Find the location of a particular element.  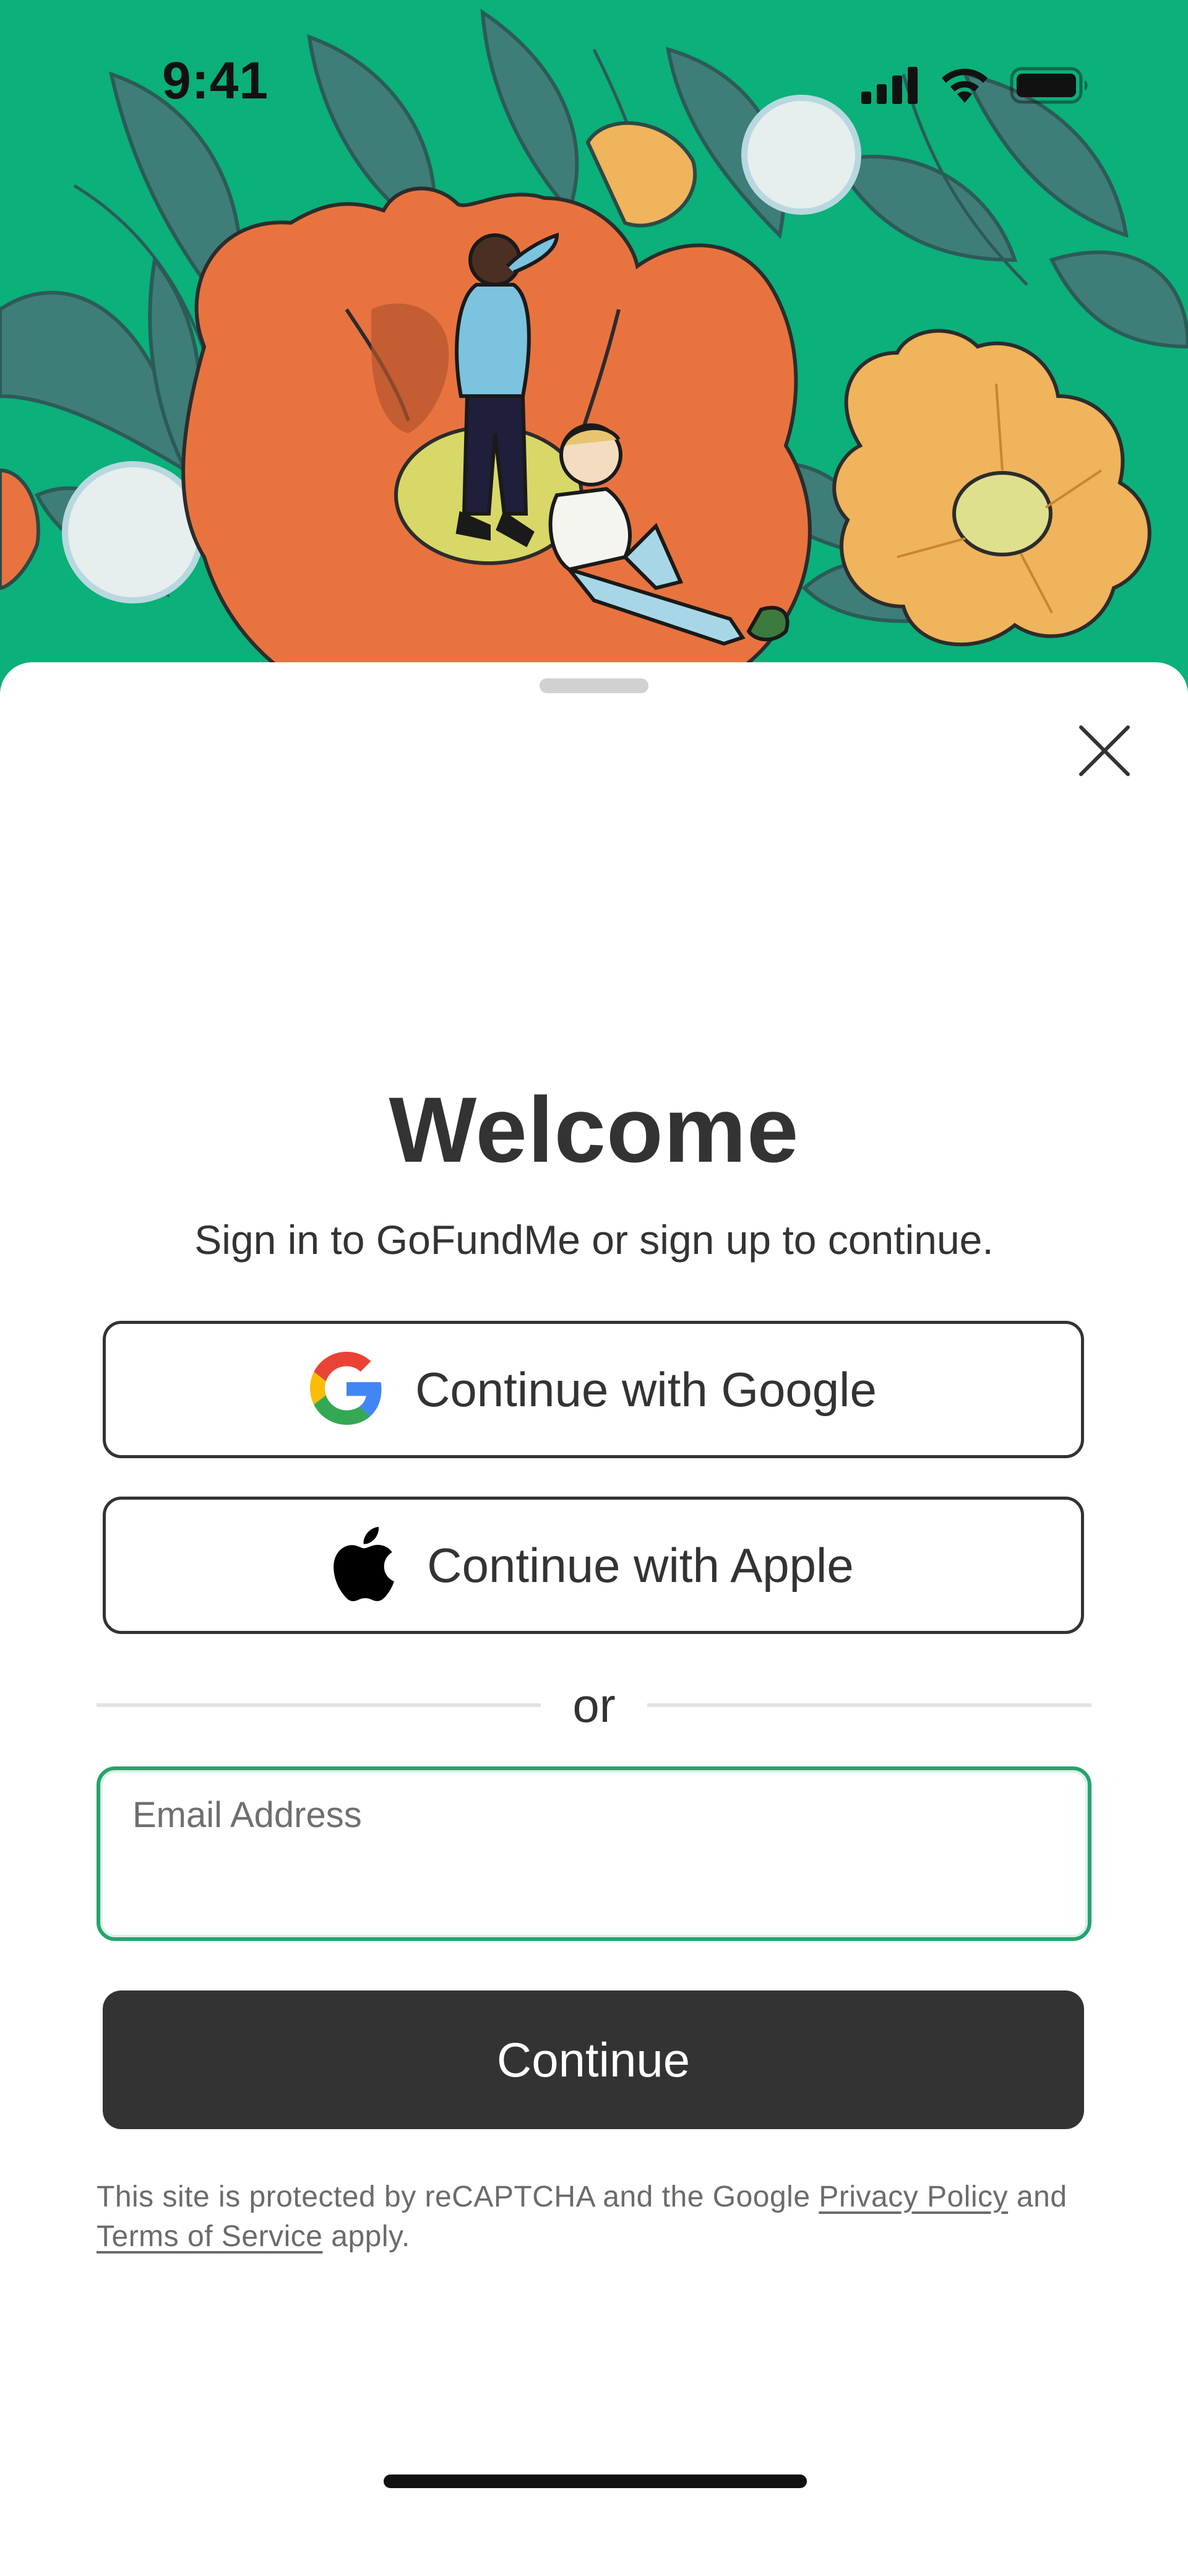

privacy-policy-link: Privacy Policy is located at coordinates (913, 2197).